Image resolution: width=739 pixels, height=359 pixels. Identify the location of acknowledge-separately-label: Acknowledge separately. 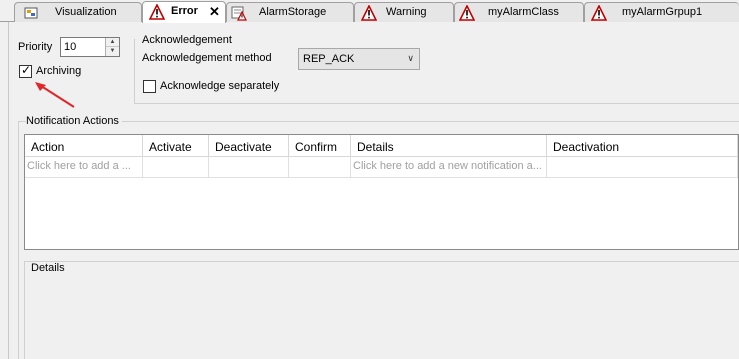
(220, 86).